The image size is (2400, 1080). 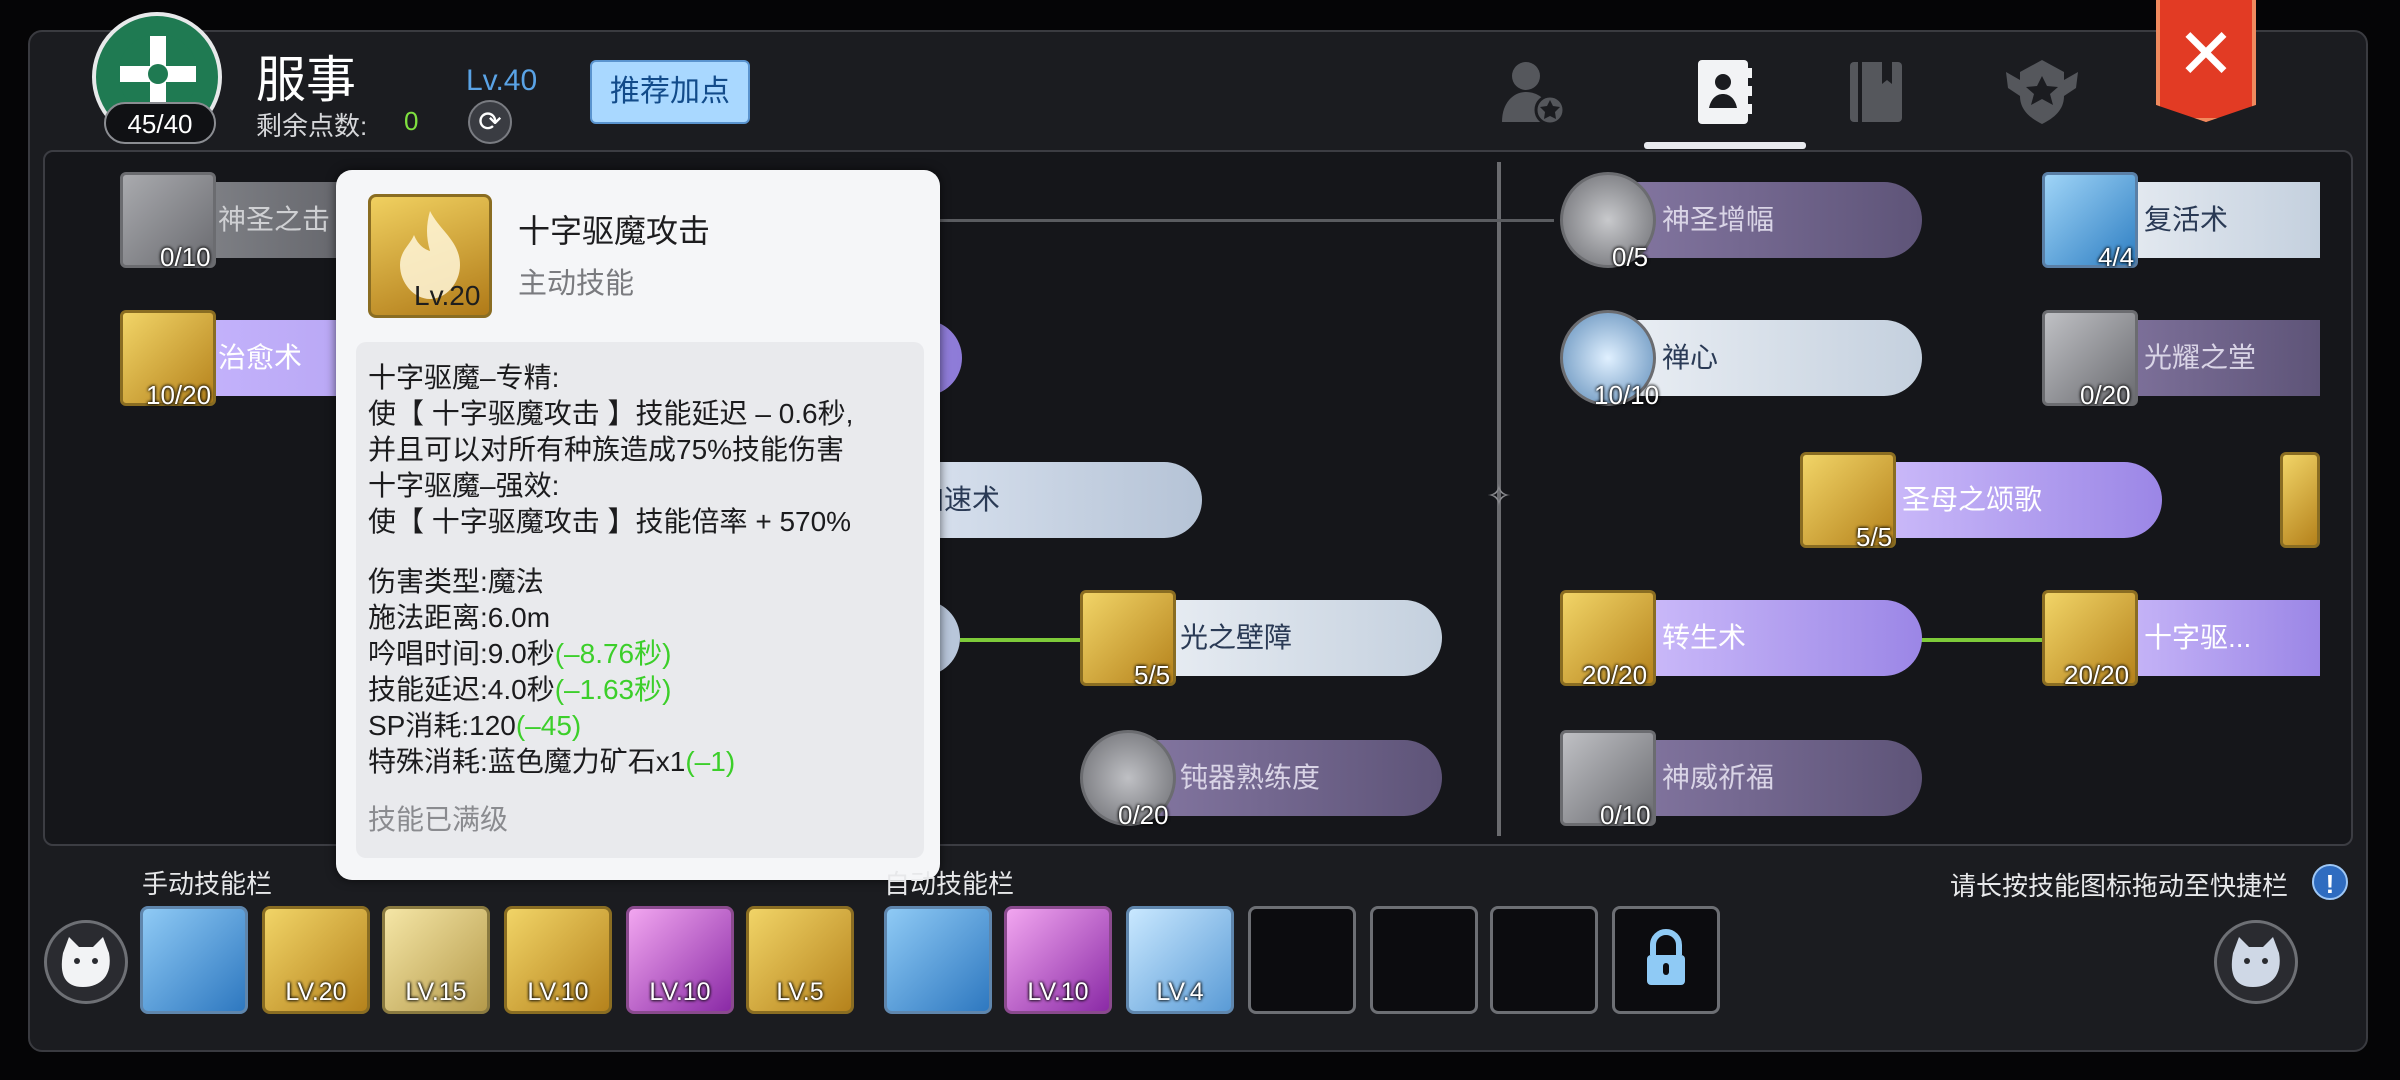 What do you see at coordinates (2330, 882) in the screenshot?
I see `info-icon: !` at bounding box center [2330, 882].